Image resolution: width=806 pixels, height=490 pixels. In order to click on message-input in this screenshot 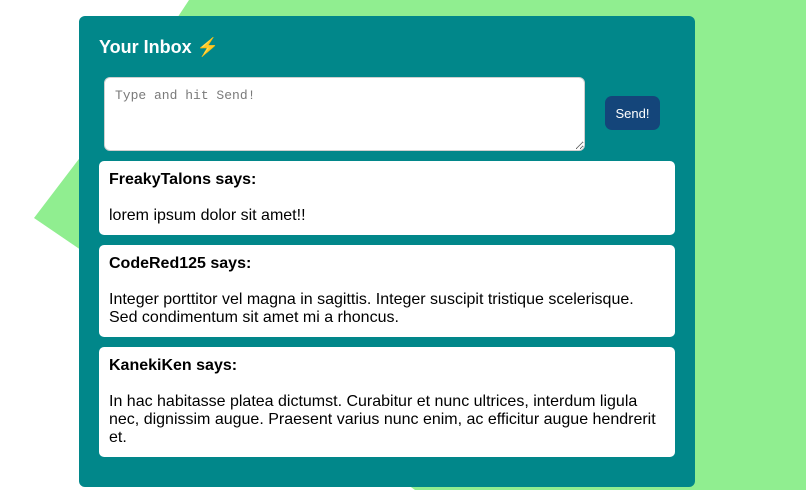, I will do `click(344, 114)`.